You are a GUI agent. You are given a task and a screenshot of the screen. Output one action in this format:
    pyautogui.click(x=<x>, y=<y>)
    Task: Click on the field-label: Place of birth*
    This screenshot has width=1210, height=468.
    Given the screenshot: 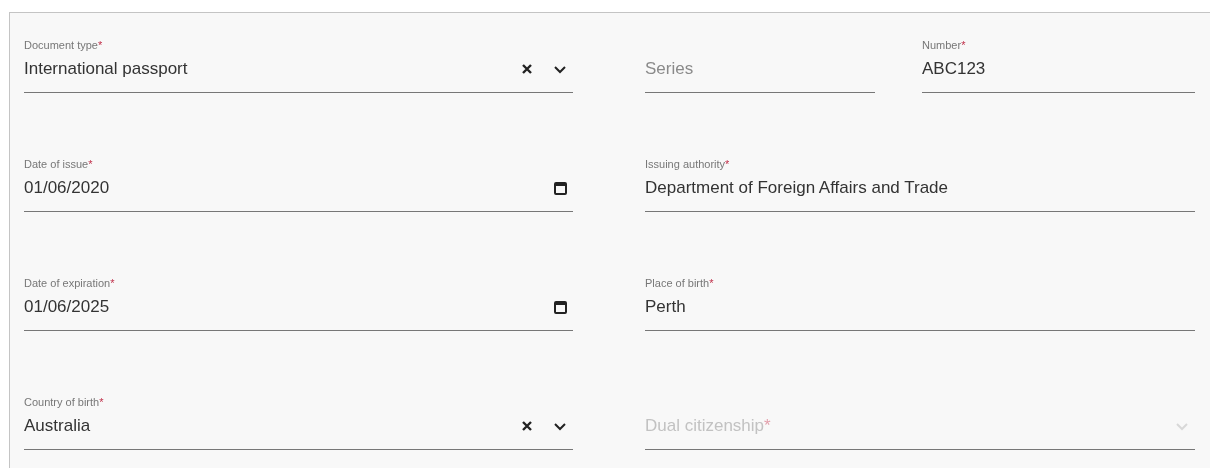 What is the action you would take?
    pyautogui.click(x=679, y=283)
    